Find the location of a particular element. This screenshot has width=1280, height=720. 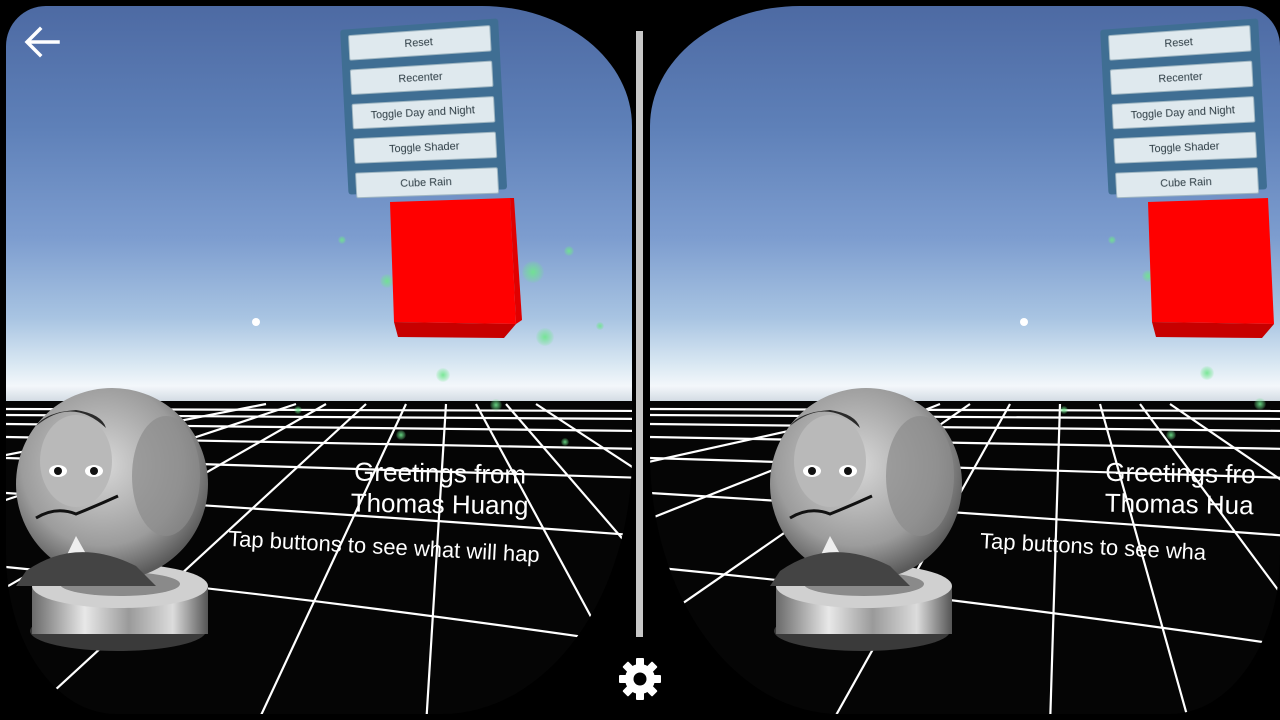

stereo-divider is located at coordinates (639, 334).